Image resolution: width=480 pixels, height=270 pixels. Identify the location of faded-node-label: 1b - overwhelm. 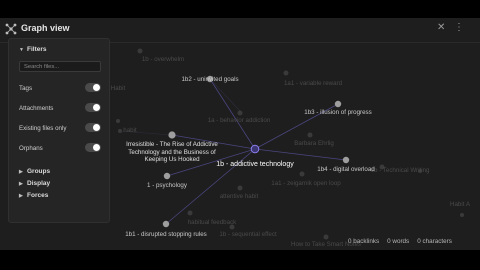
(163, 59).